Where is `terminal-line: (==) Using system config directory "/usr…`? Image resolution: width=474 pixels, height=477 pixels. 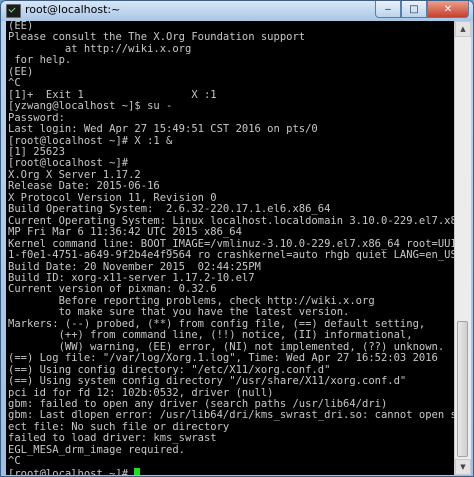 terminal-line: (==) Using system config directory "/usr… is located at coordinates (207, 381).